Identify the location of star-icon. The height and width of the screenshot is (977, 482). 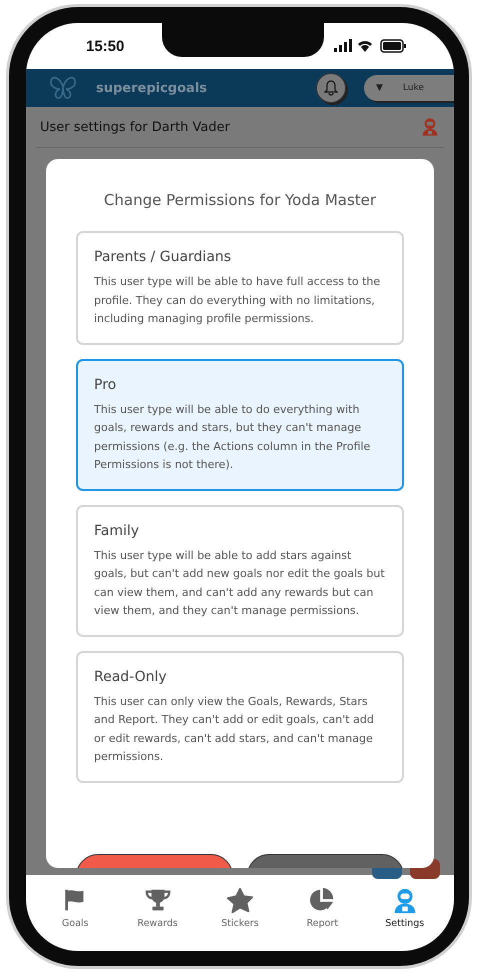
(240, 901).